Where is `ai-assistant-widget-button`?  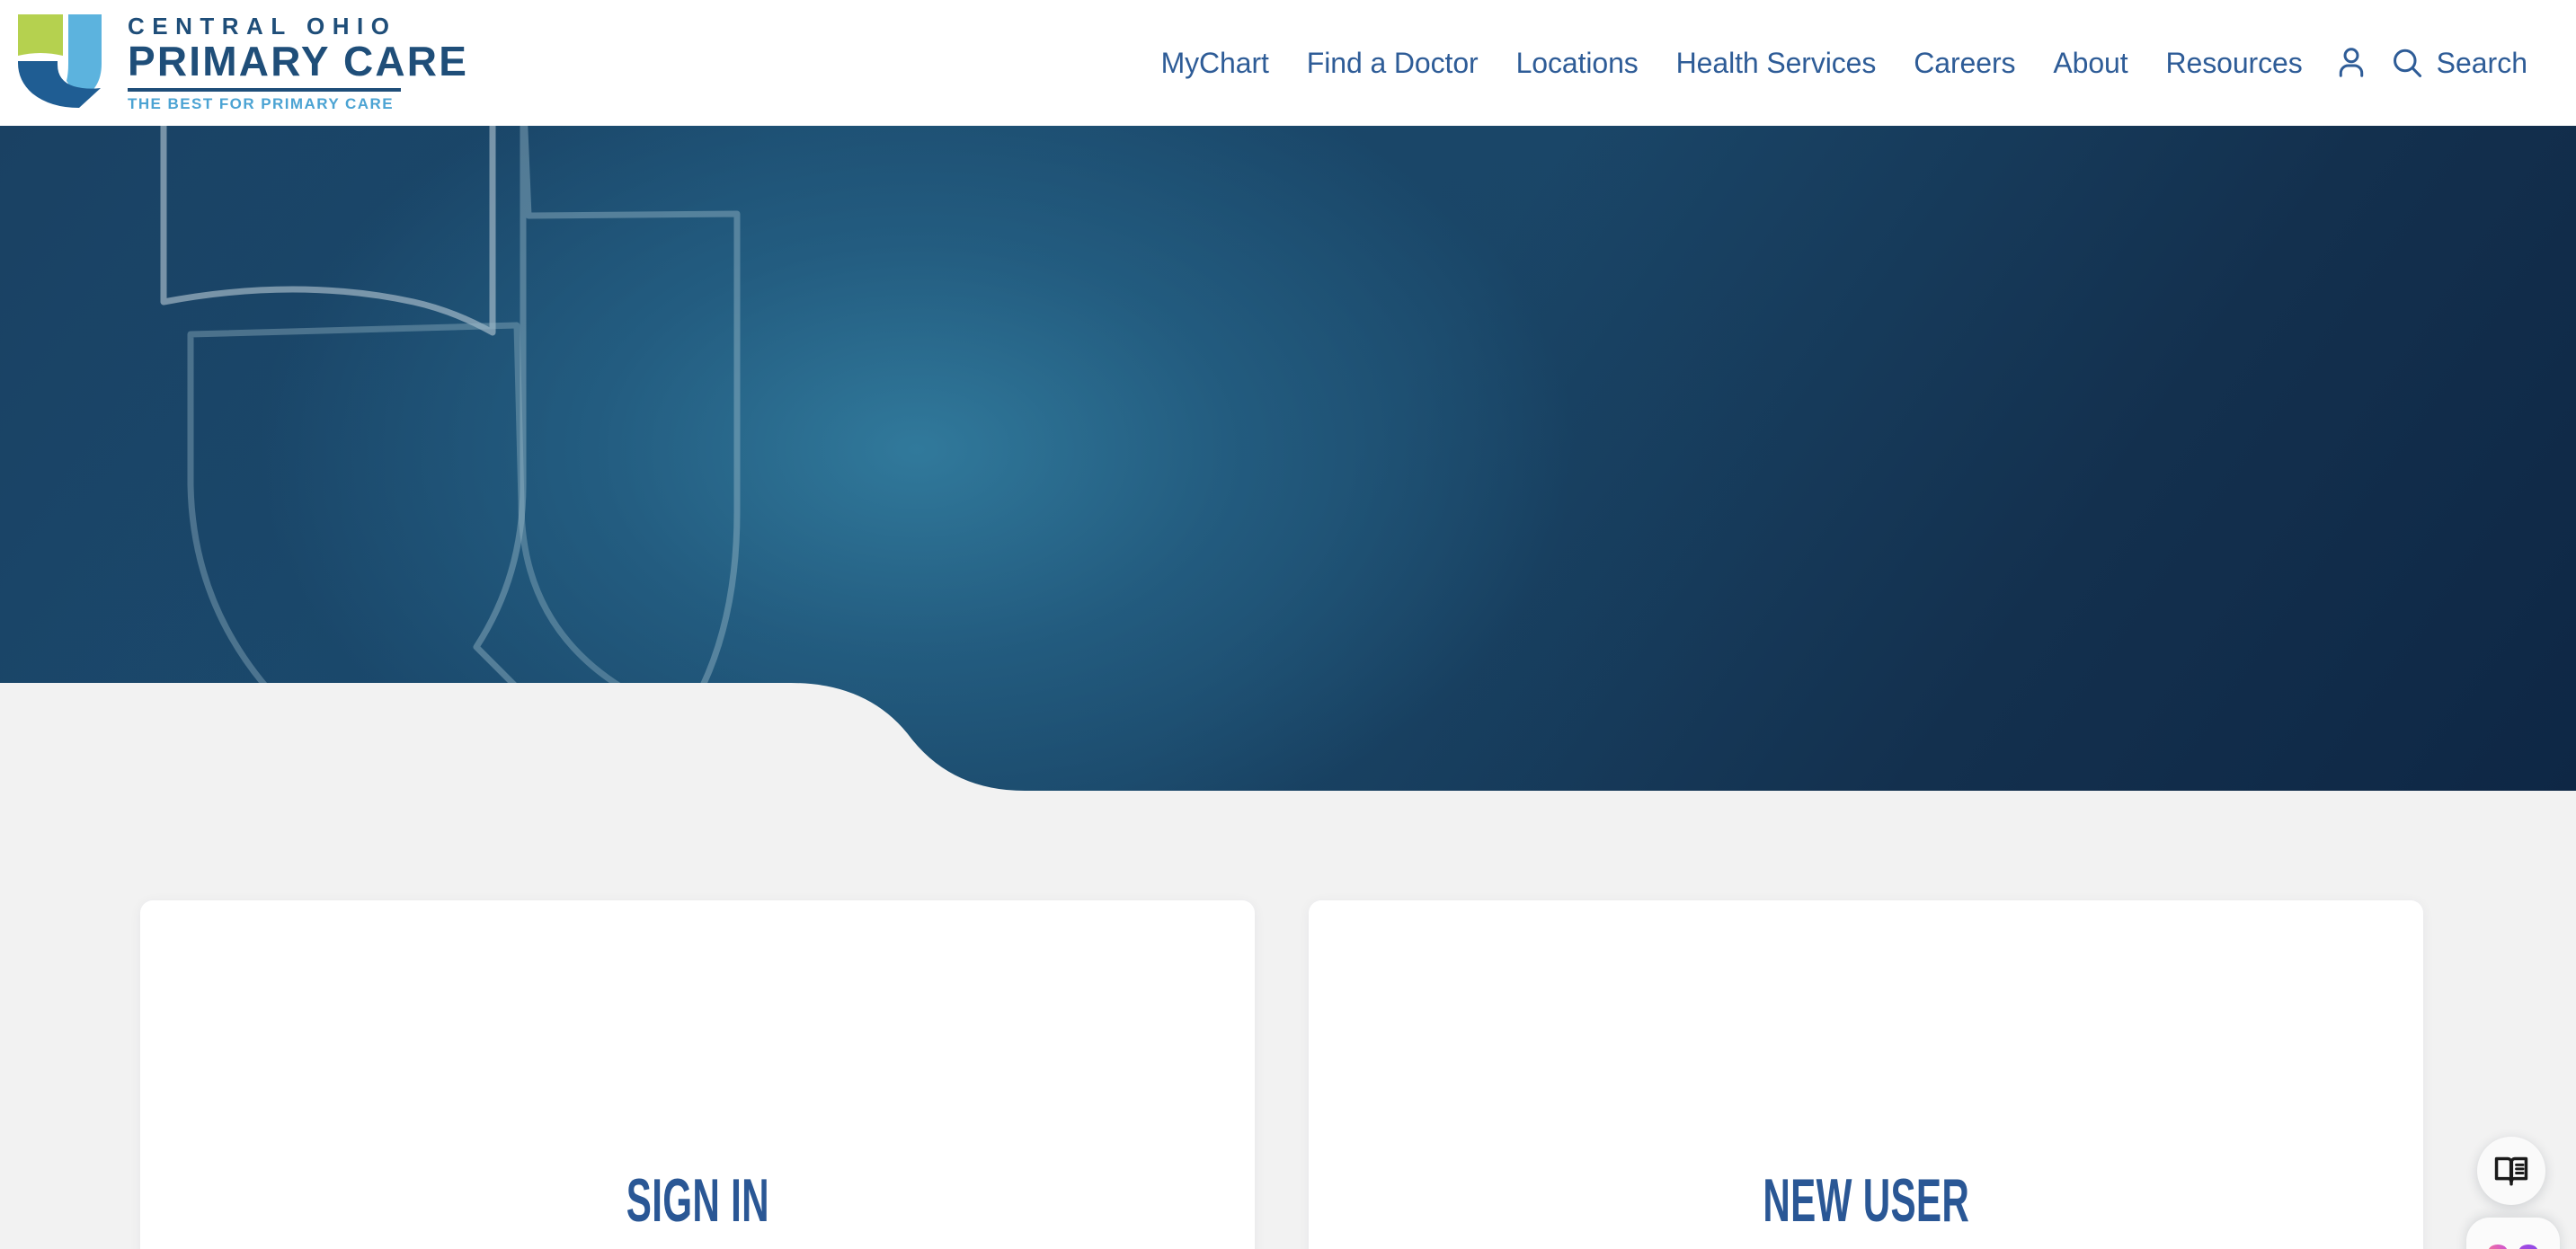 ai-assistant-widget-button is located at coordinates (2513, 1233).